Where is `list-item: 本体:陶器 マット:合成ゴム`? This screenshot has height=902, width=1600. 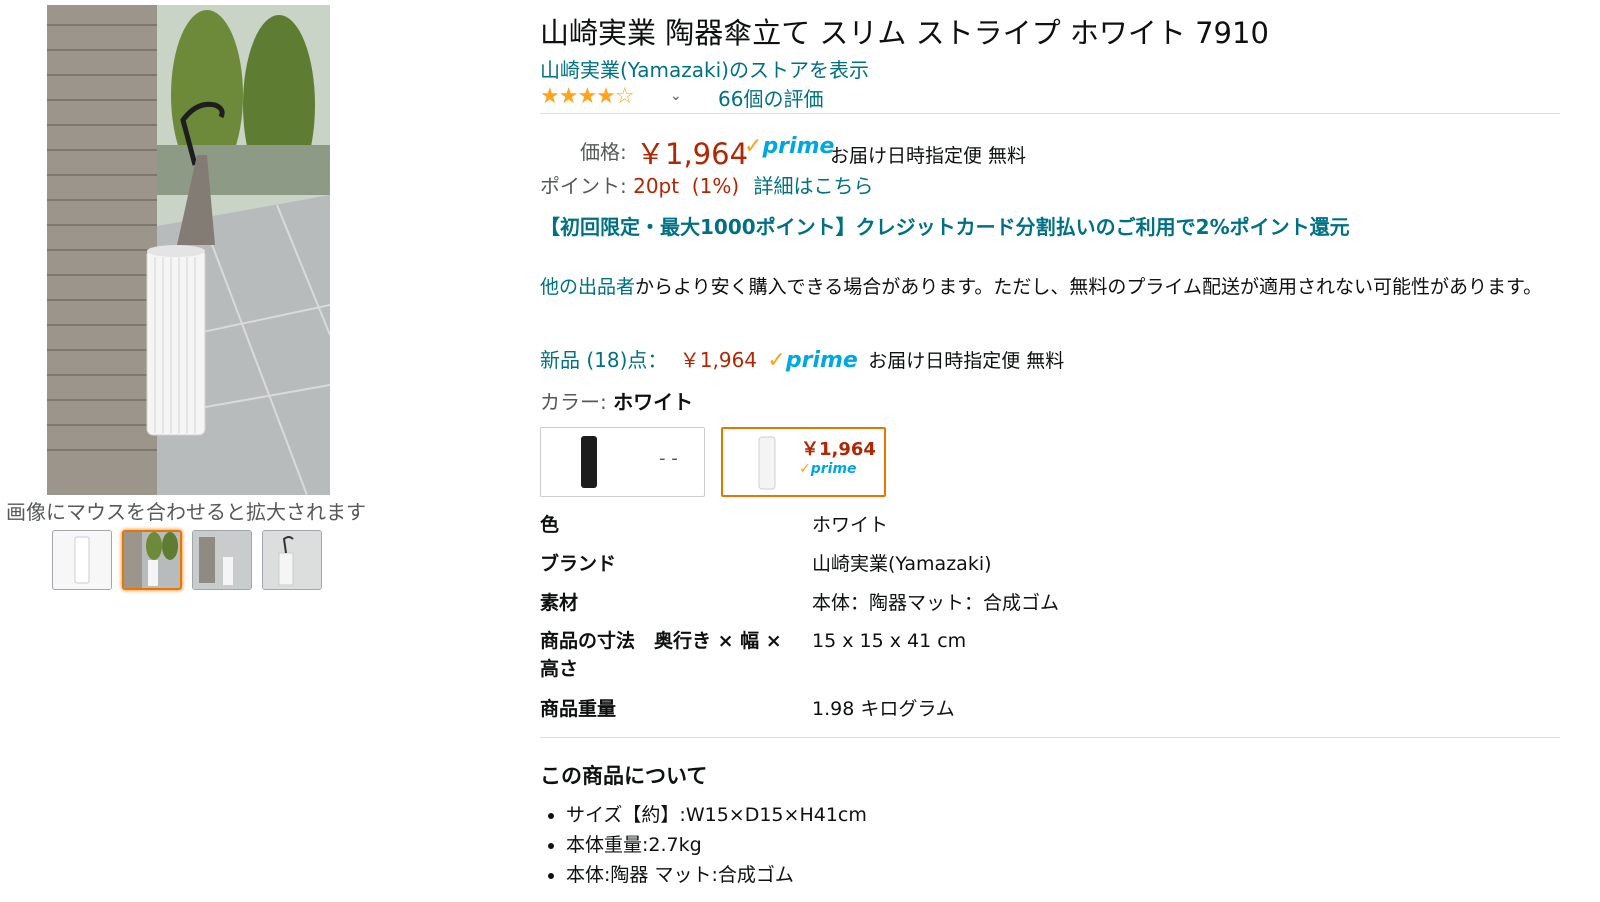
list-item: 本体:陶器 マット:合成ゴム is located at coordinates (716, 875).